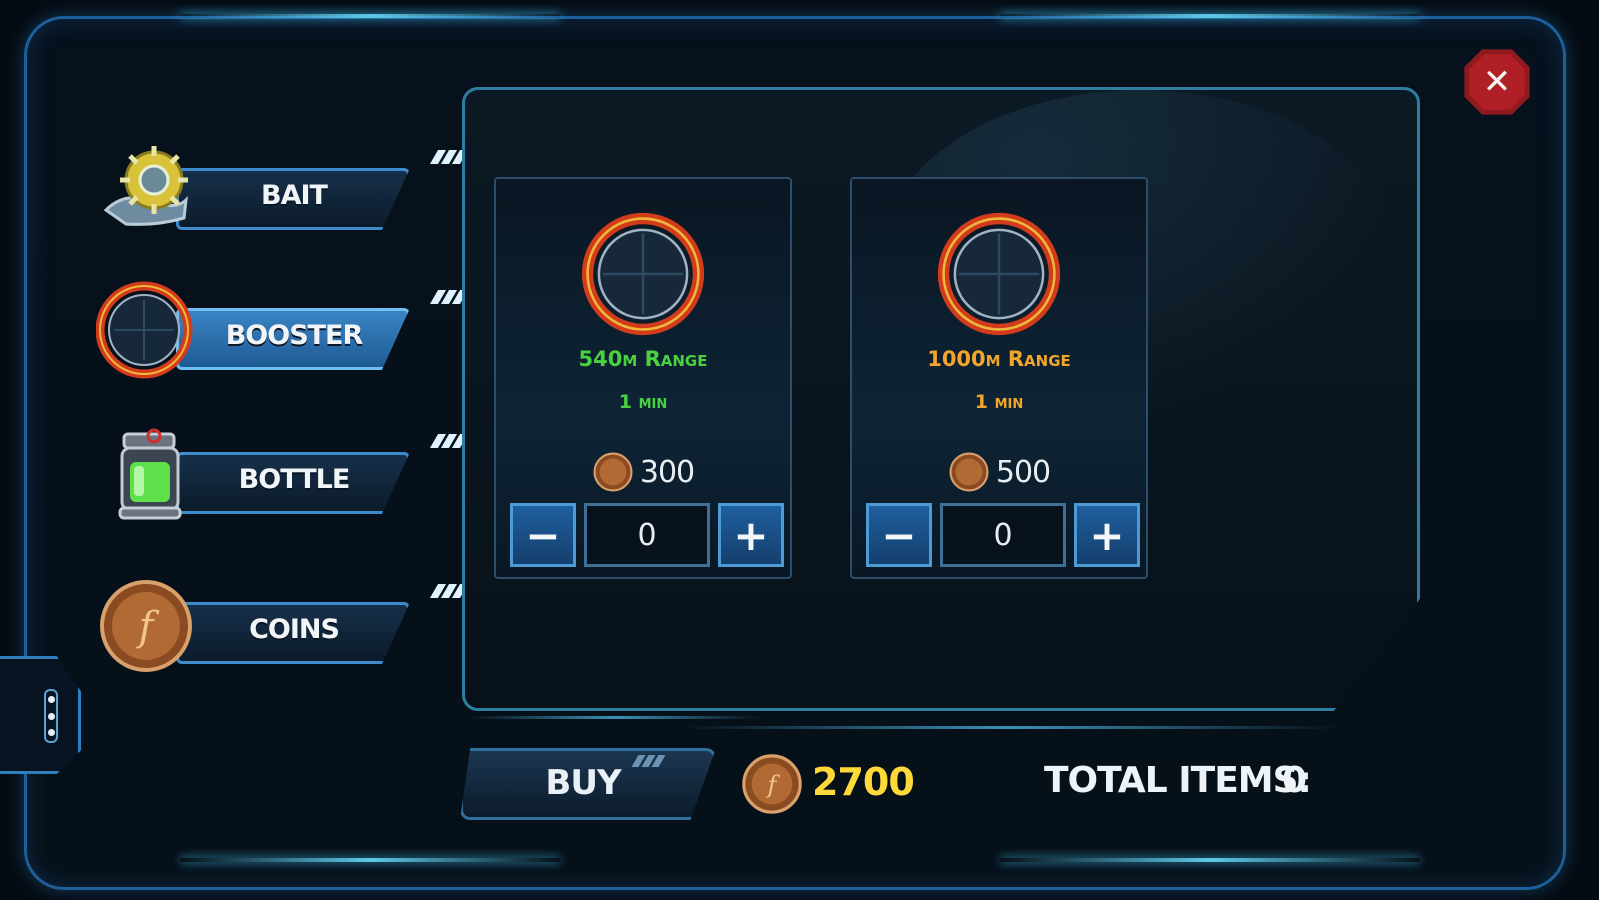 The width and height of the screenshot is (1599, 900). What do you see at coordinates (1497, 82) in the screenshot?
I see `close-icon: ✕` at bounding box center [1497, 82].